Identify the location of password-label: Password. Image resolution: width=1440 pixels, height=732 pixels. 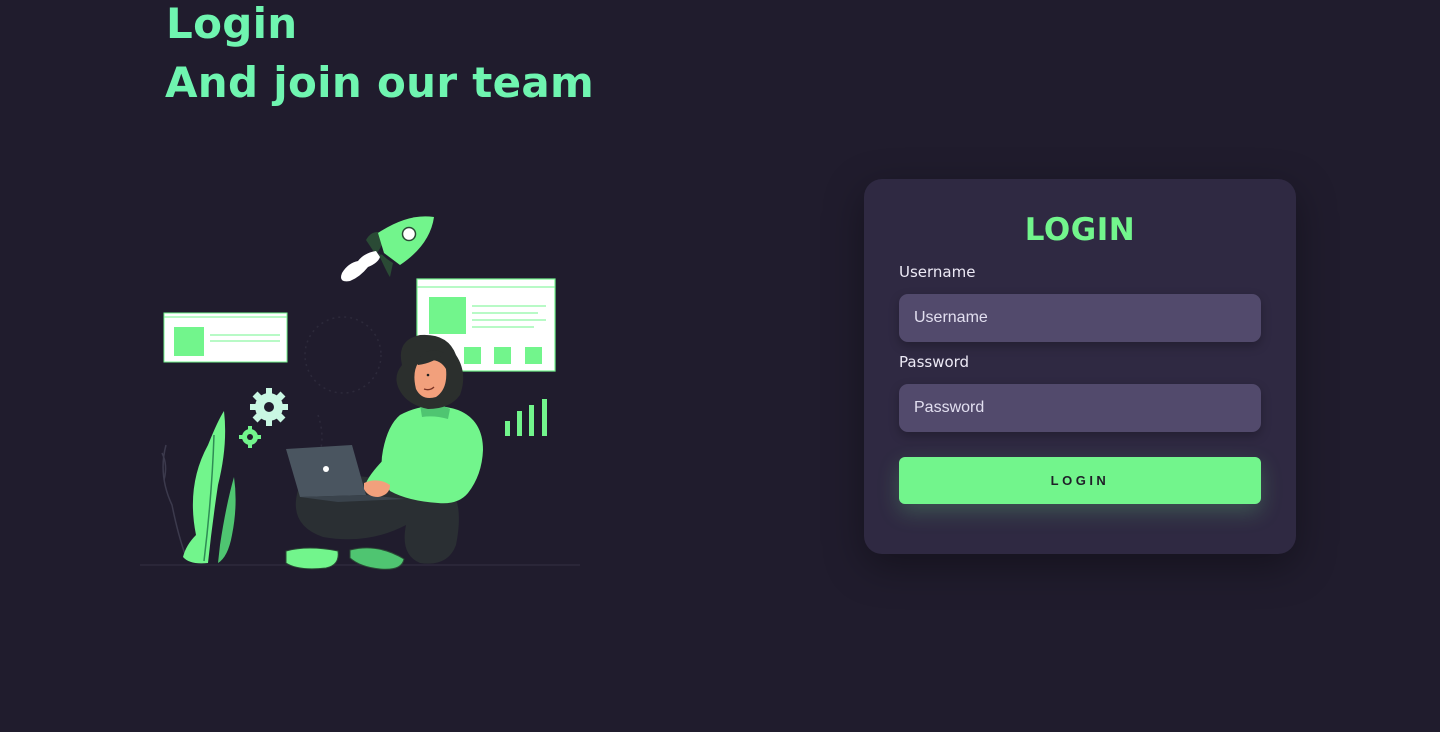
(934, 362).